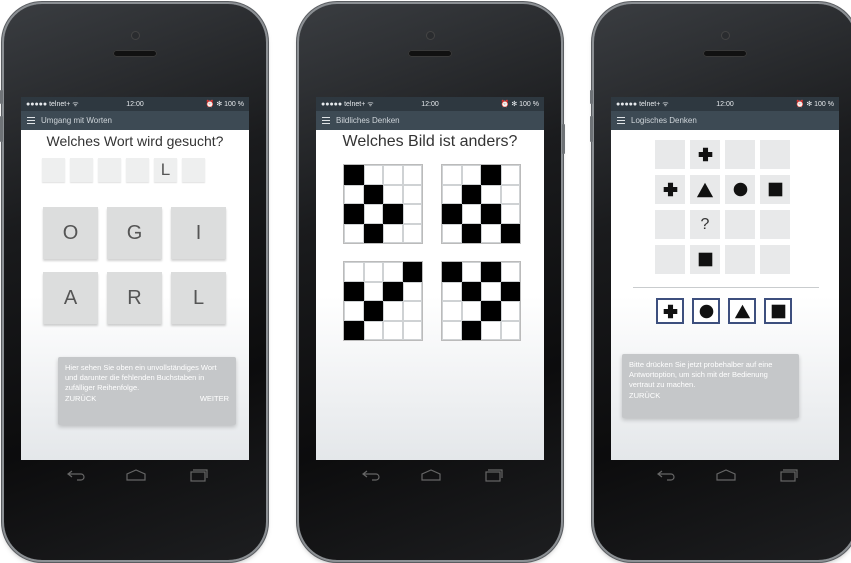 Image resolution: width=851 pixels, height=563 pixels. Describe the element at coordinates (198, 298) in the screenshot. I see `letter-key-l: L` at that location.